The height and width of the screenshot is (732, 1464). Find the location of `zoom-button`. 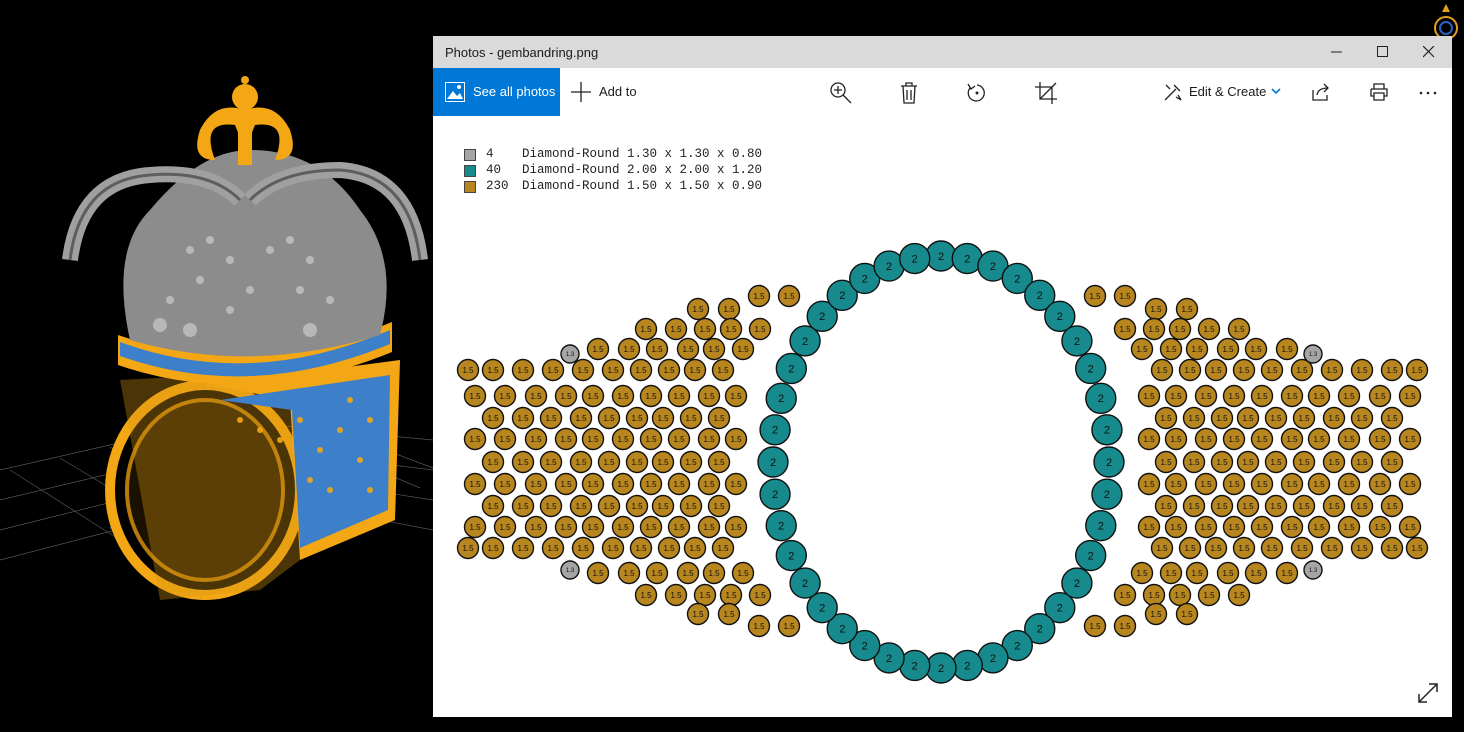

zoom-button is located at coordinates (841, 92).